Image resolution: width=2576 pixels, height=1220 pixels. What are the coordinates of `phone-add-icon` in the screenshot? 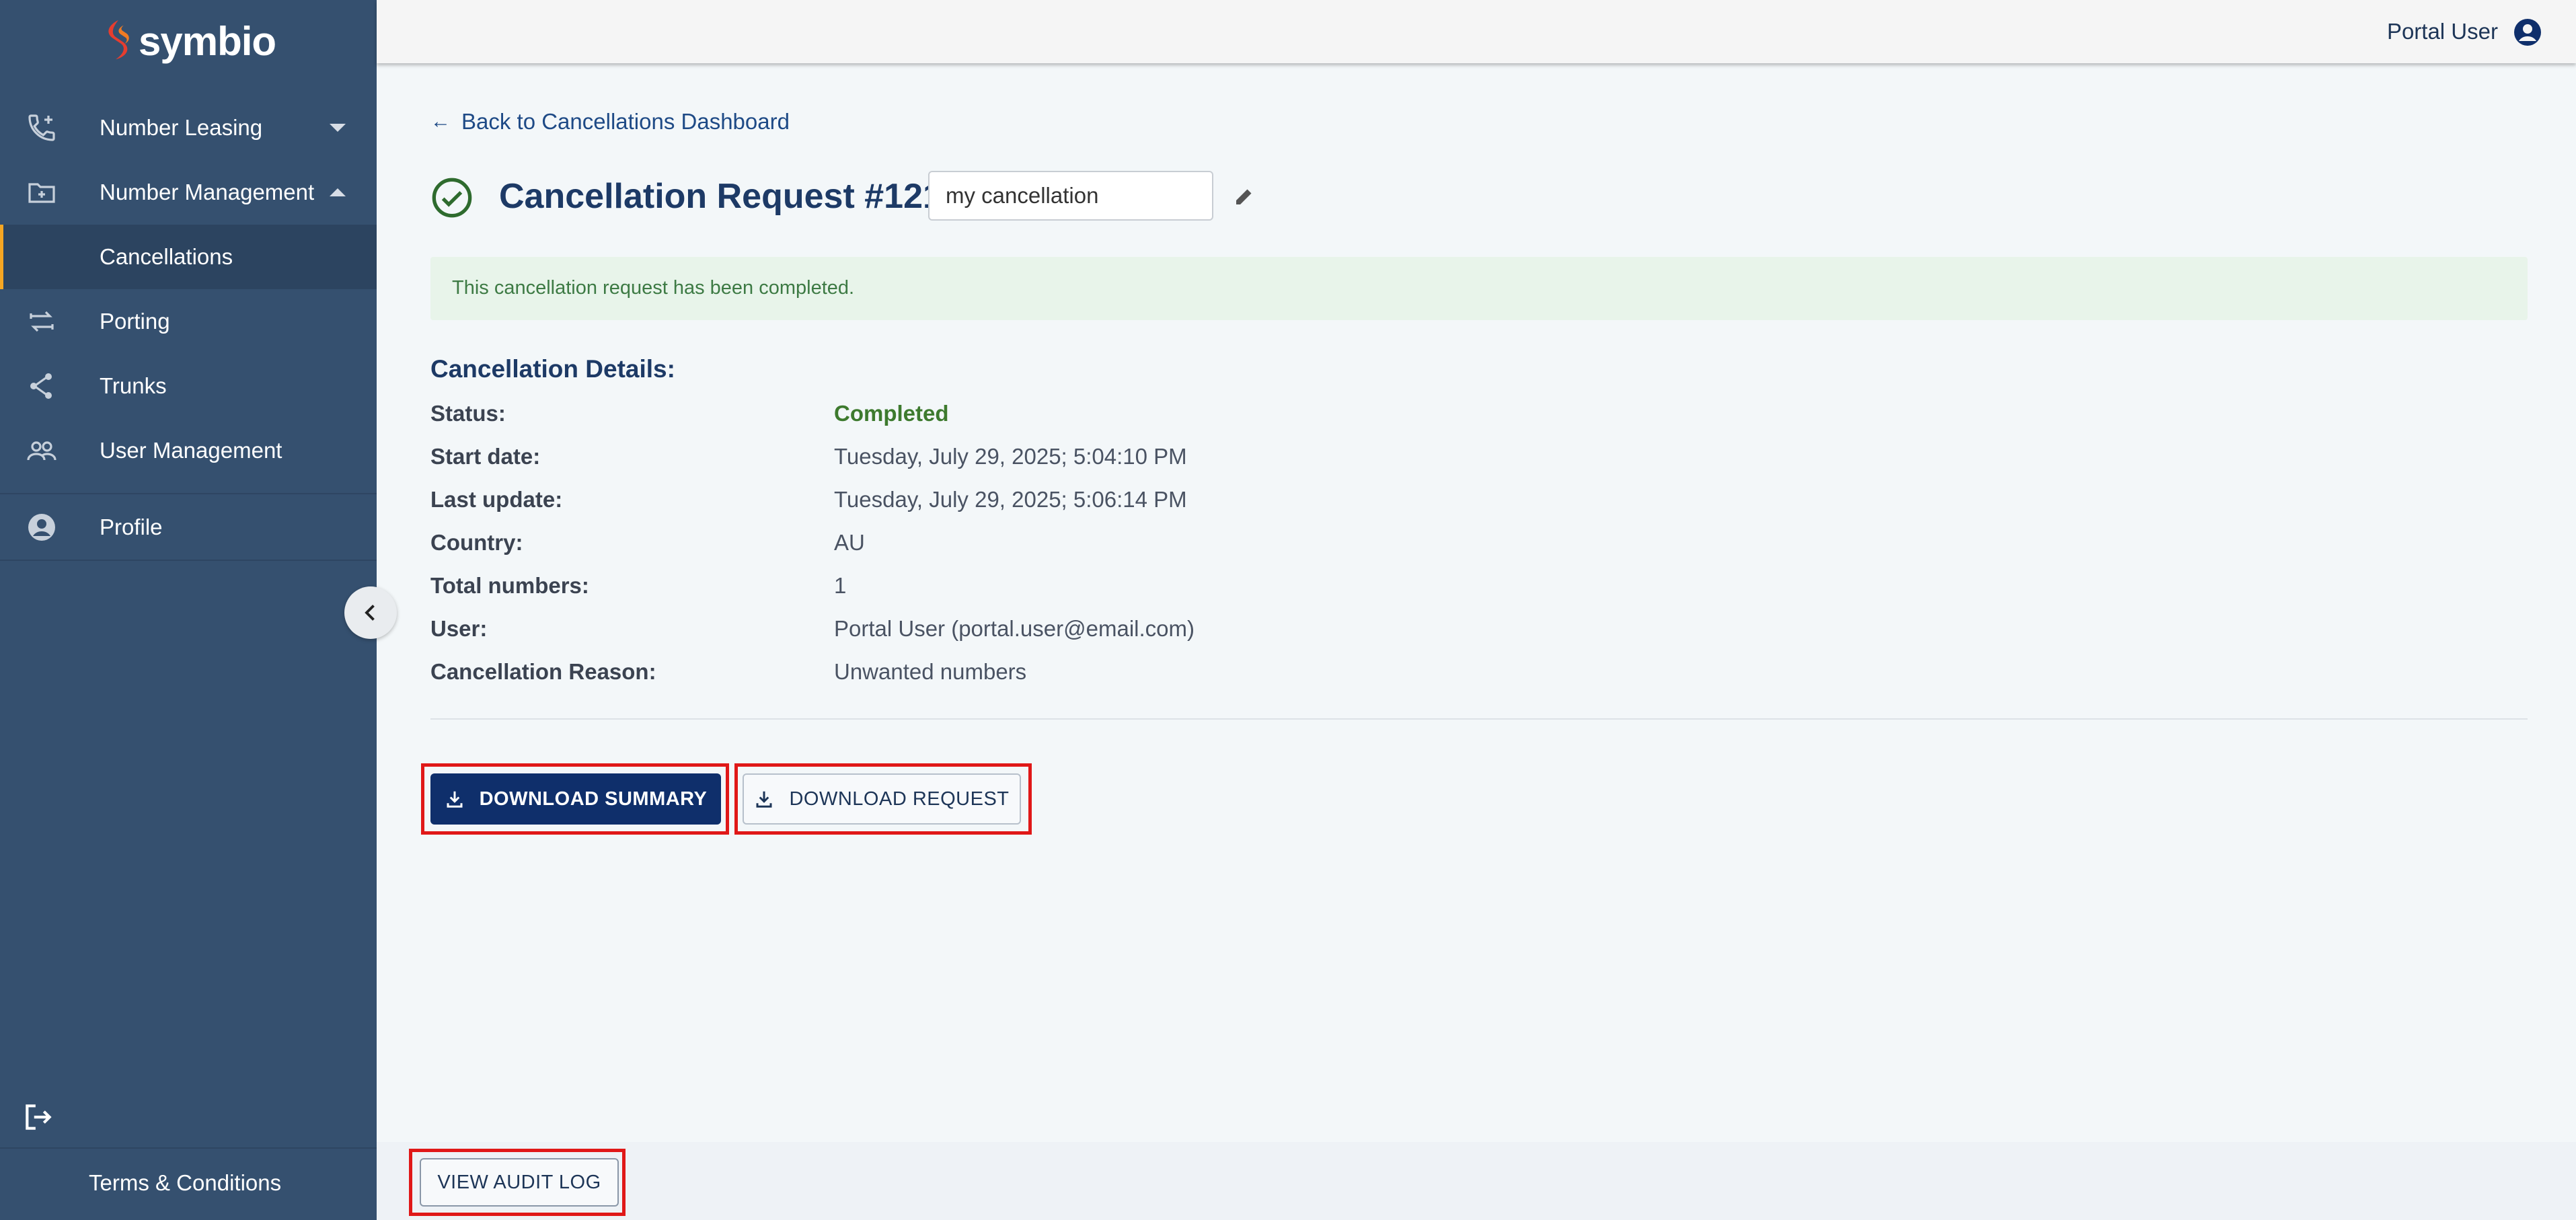 It's located at (42, 128).